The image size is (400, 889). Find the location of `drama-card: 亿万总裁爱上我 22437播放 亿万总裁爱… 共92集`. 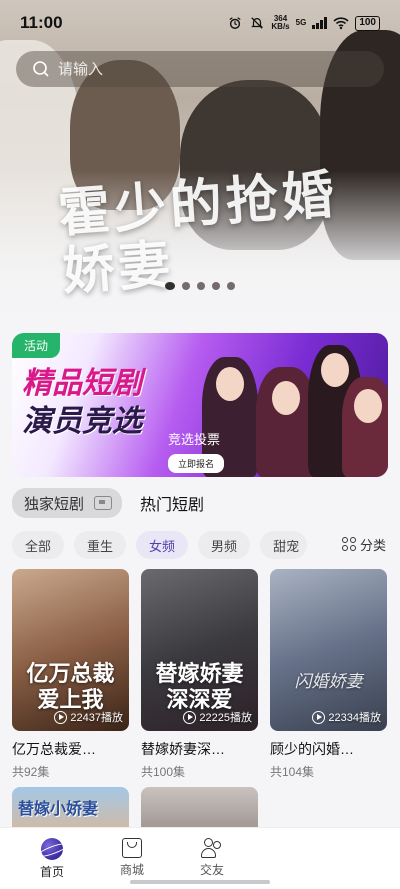

drama-card: 亿万总裁爱上我 22437播放 亿万总裁爱… 共92集 is located at coordinates (70, 674).